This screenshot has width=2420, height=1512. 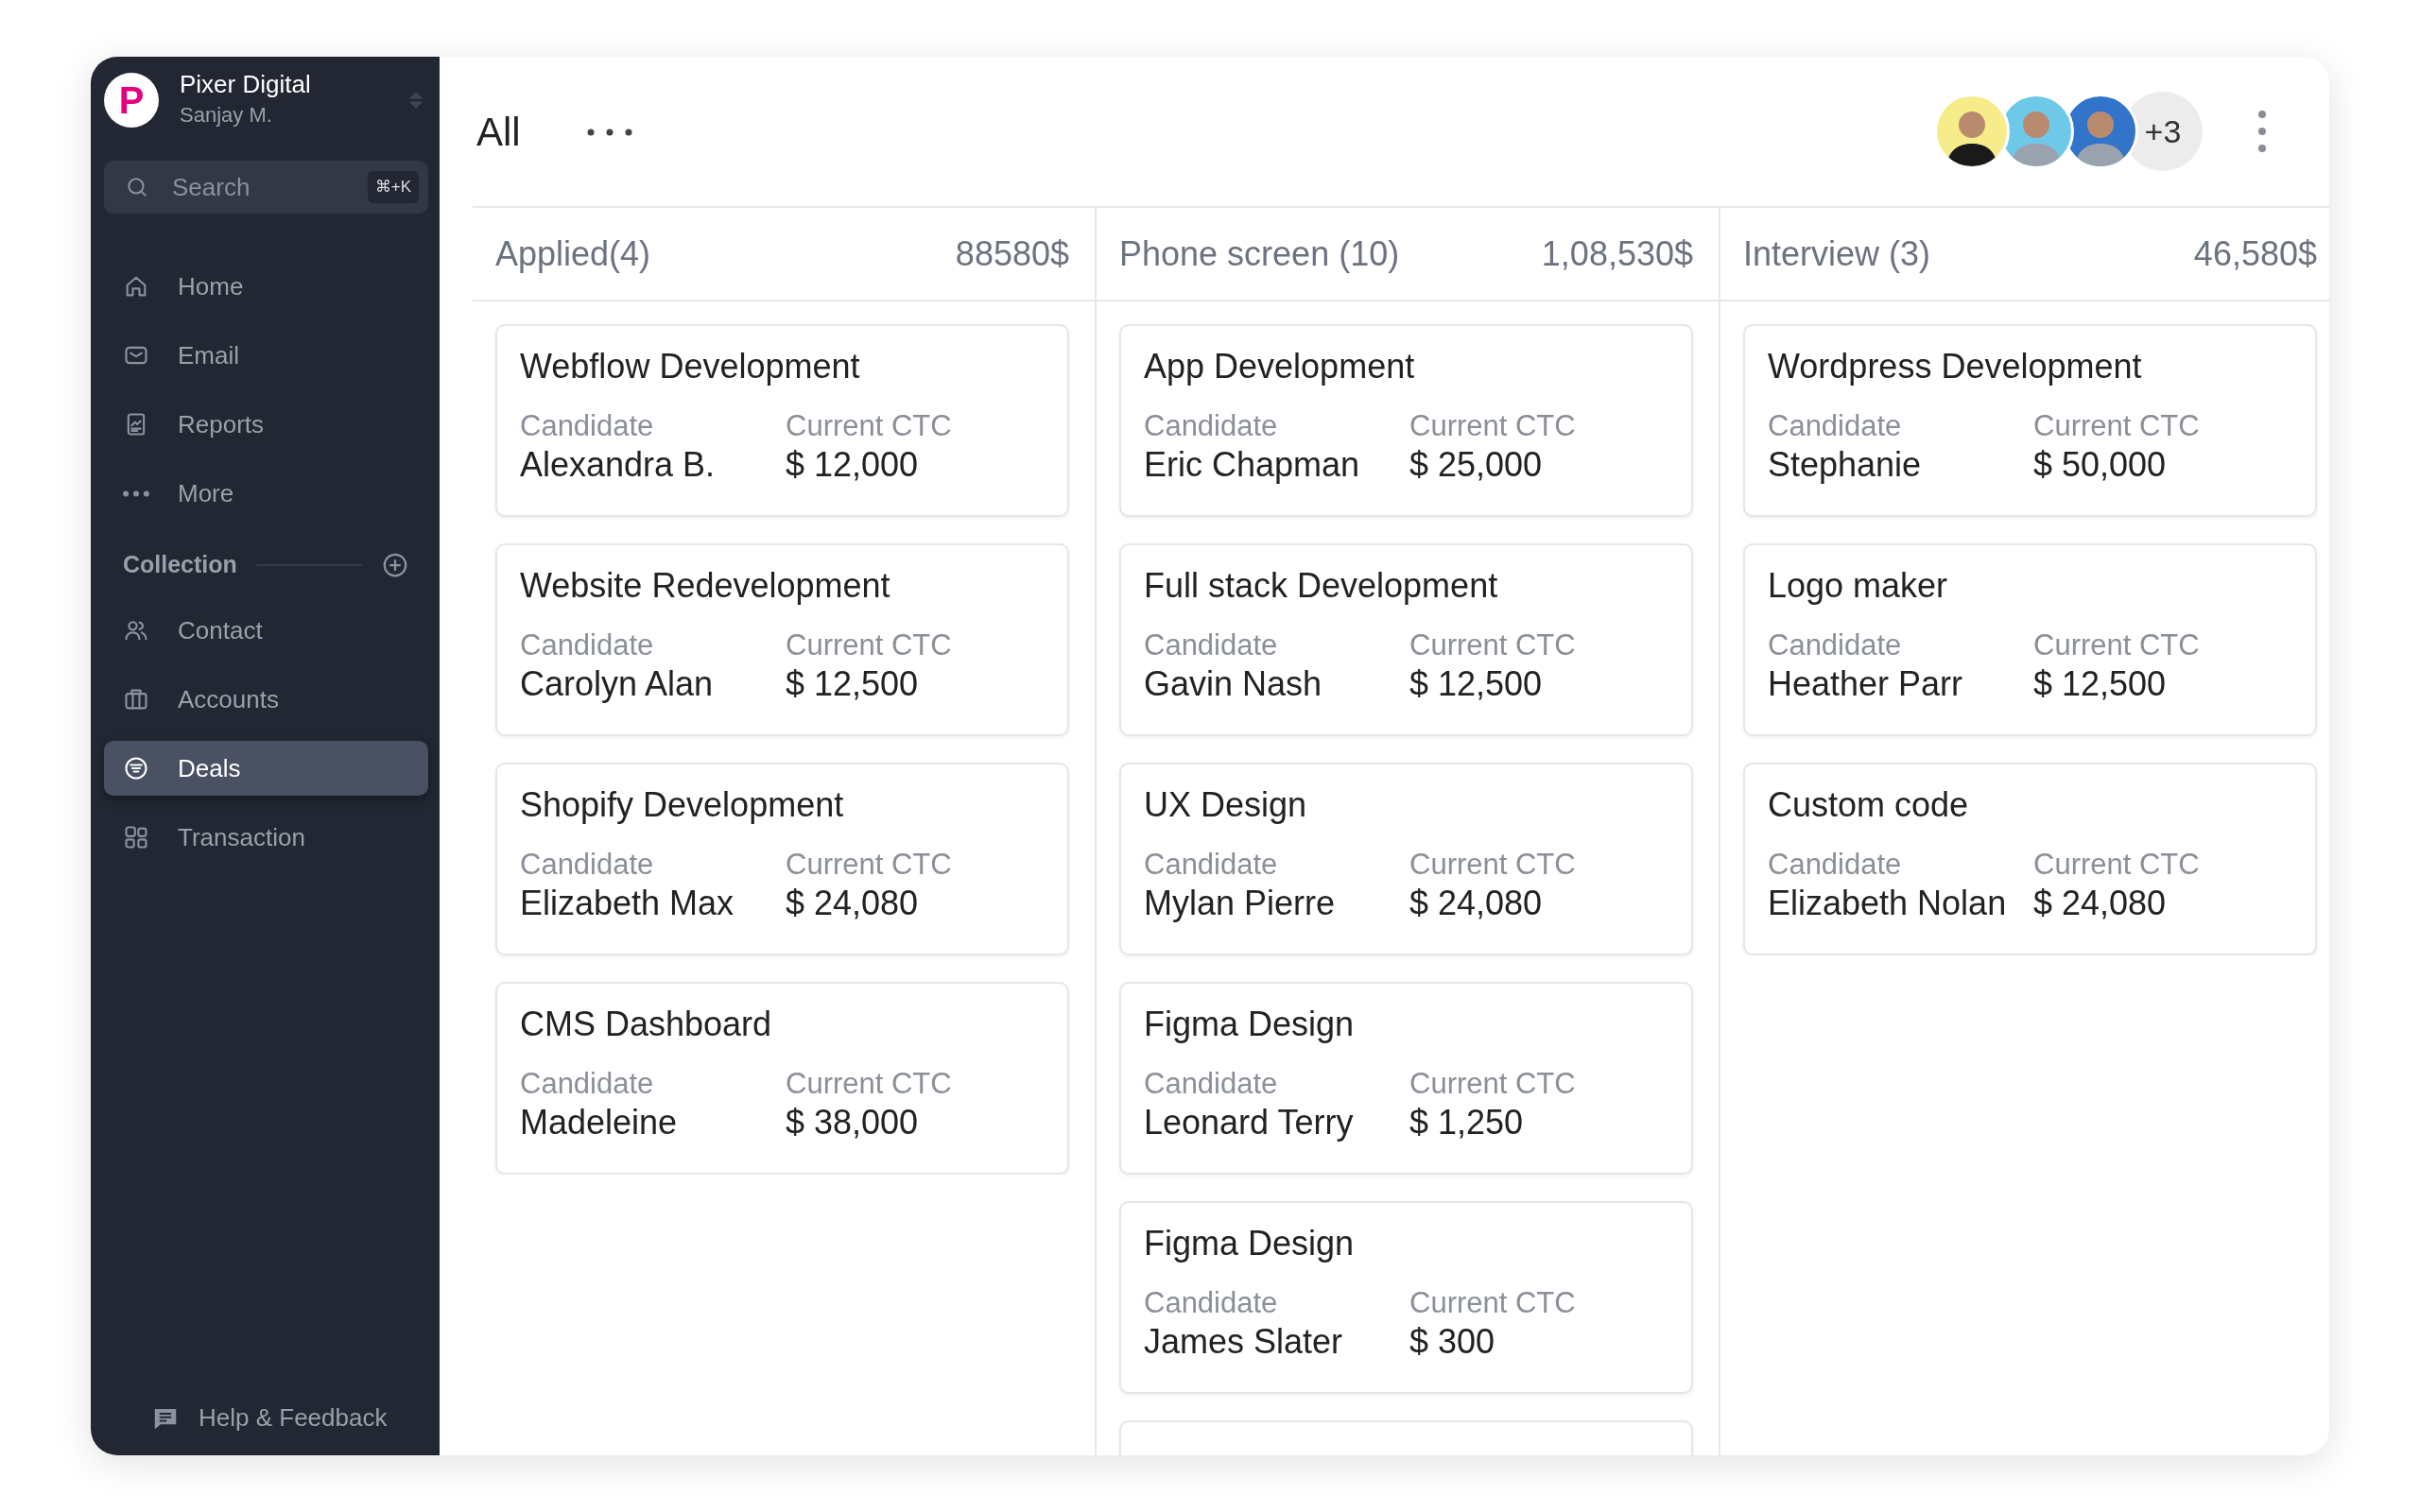 What do you see at coordinates (1866, 684) in the screenshot?
I see `candidate-name: Heather Parr` at bounding box center [1866, 684].